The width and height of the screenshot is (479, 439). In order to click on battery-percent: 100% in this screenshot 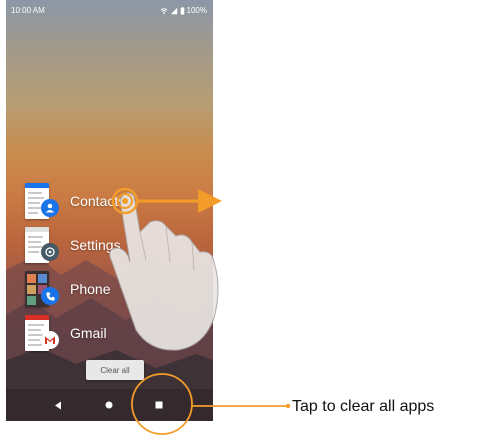, I will do `click(196, 10)`.